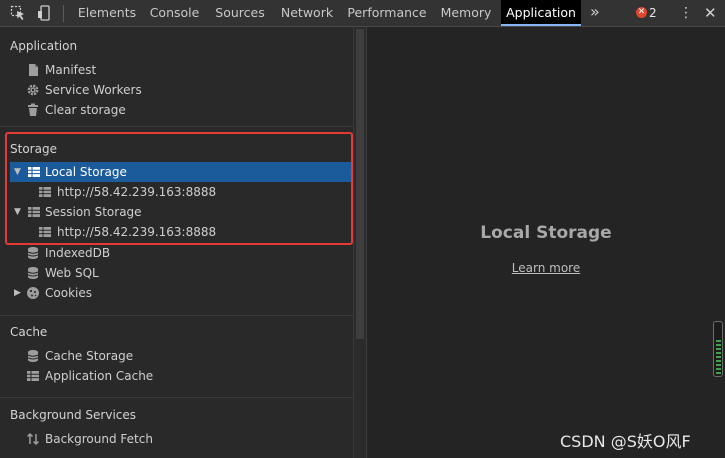 Image resolution: width=725 pixels, height=458 pixels. Describe the element at coordinates (33, 109) in the screenshot. I see `trash-icon` at that location.